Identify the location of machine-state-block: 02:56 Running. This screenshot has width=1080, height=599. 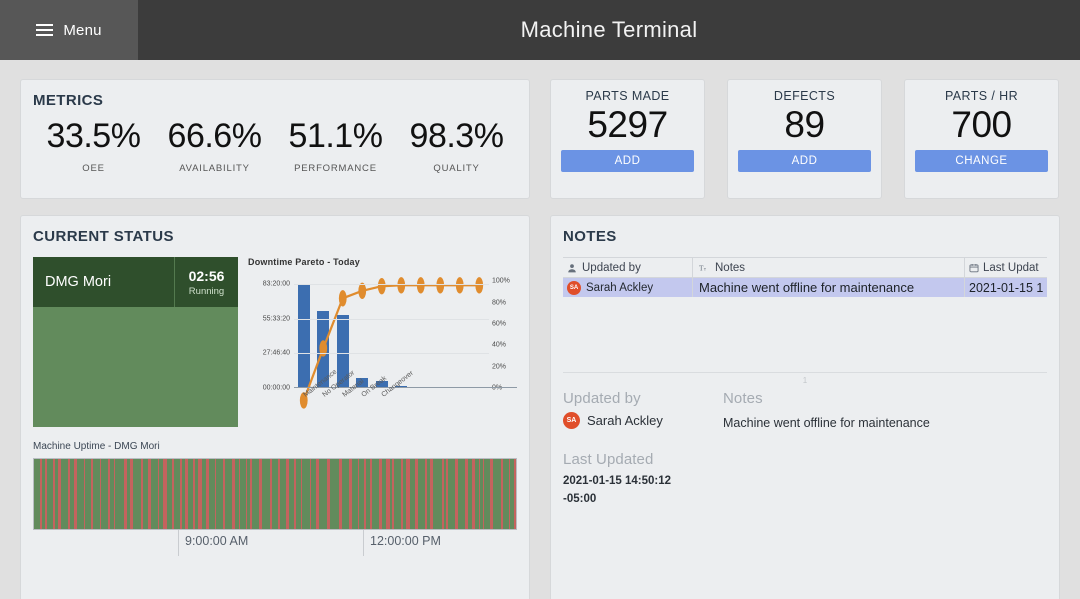
(206, 282).